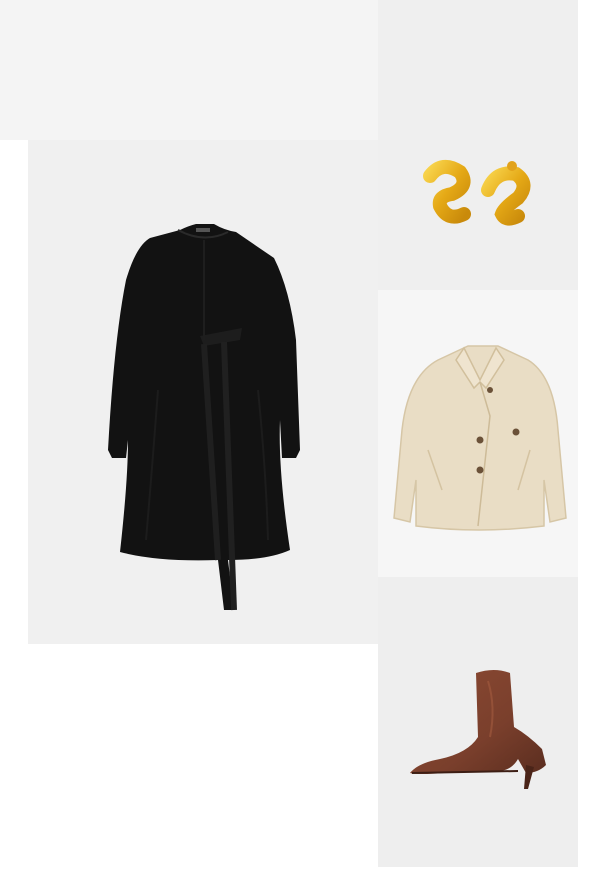 Image resolution: width=606 pixels, height=875 pixels. Describe the element at coordinates (478, 145) in the screenshot. I see `product-tile-earrings` at that location.